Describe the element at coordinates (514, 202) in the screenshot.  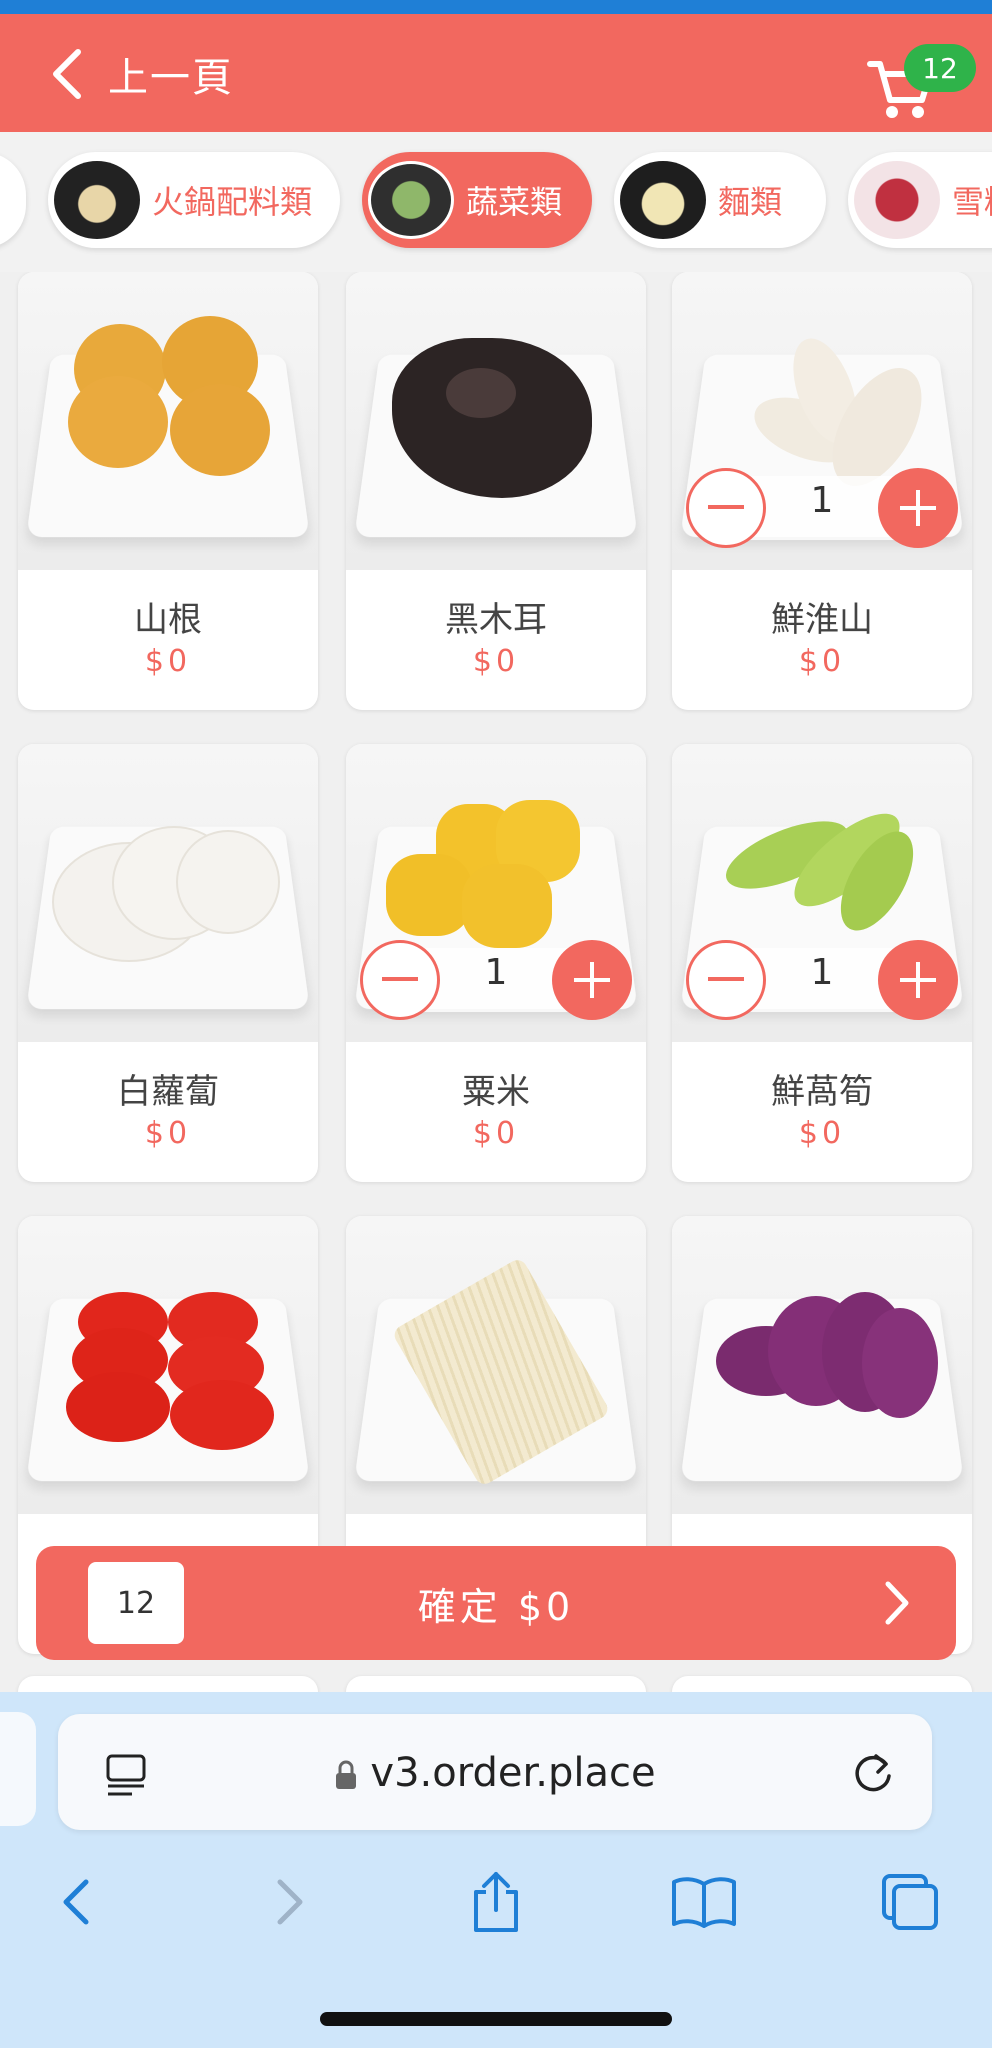
I see `category-label: 蔬菜類` at that location.